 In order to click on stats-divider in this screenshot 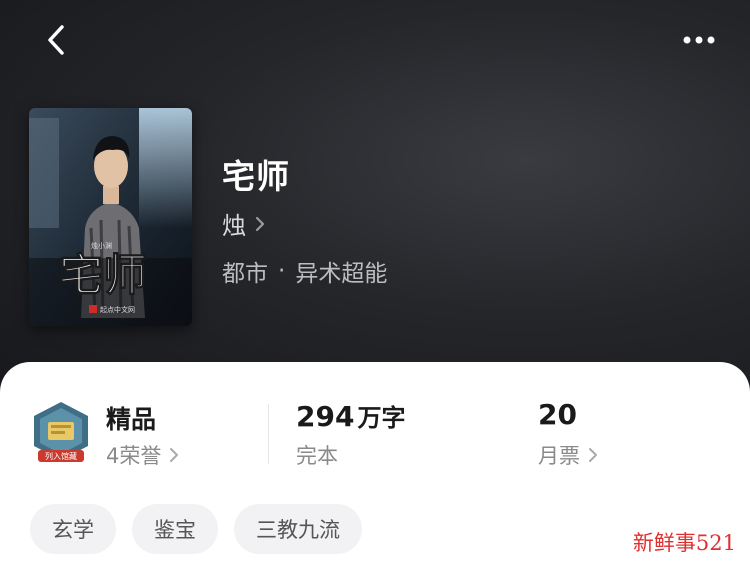, I will do `click(268, 434)`.